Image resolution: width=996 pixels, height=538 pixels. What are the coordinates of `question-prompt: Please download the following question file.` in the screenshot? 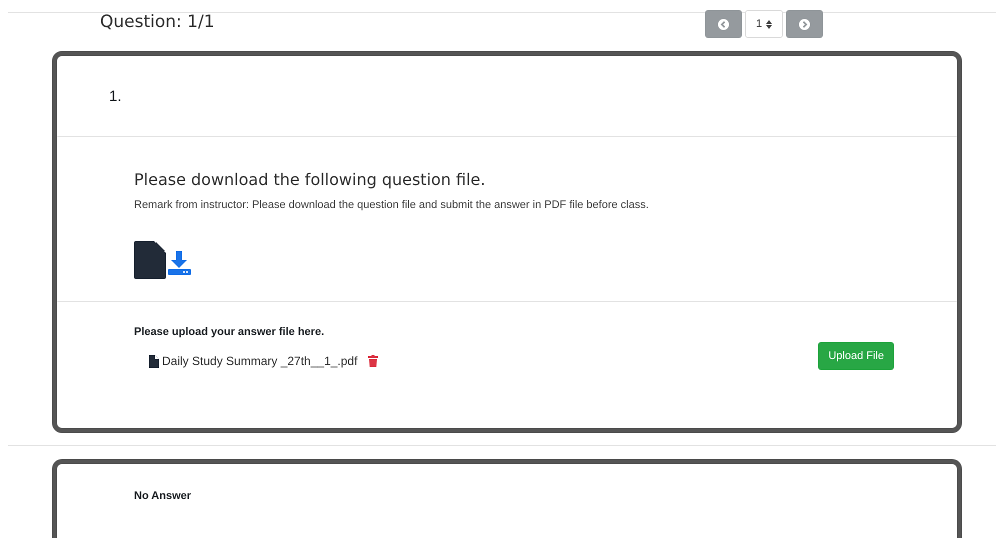 It's located at (310, 179).